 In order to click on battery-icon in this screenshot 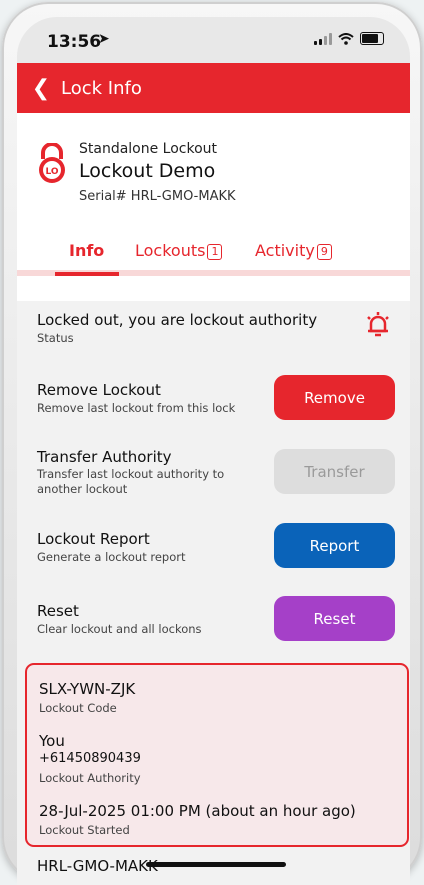, I will do `click(372, 38)`.